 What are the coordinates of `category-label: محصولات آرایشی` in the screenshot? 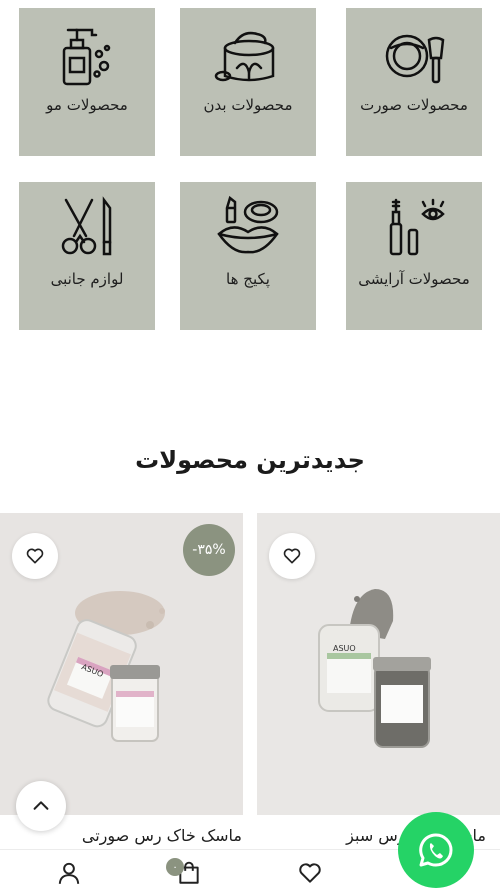 It's located at (414, 279).